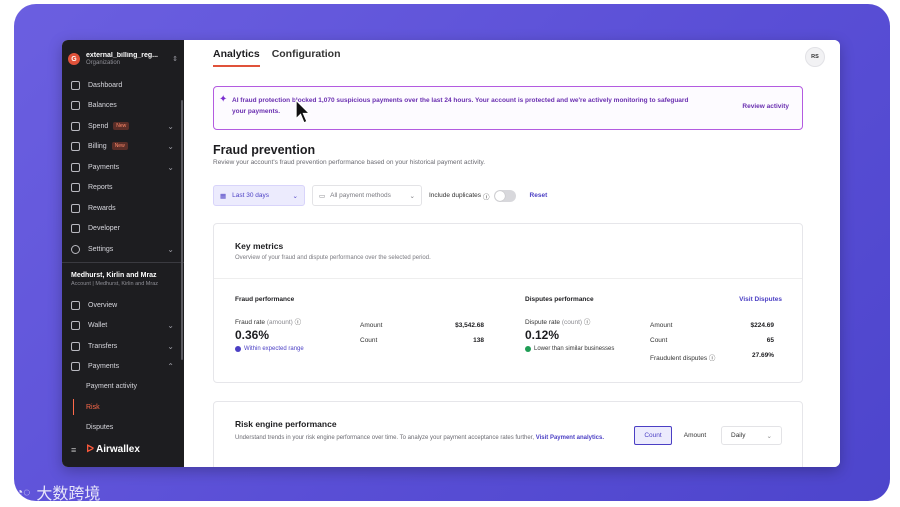  I want to click on watermark-logo-icon: ◔◌, so click(23, 492).